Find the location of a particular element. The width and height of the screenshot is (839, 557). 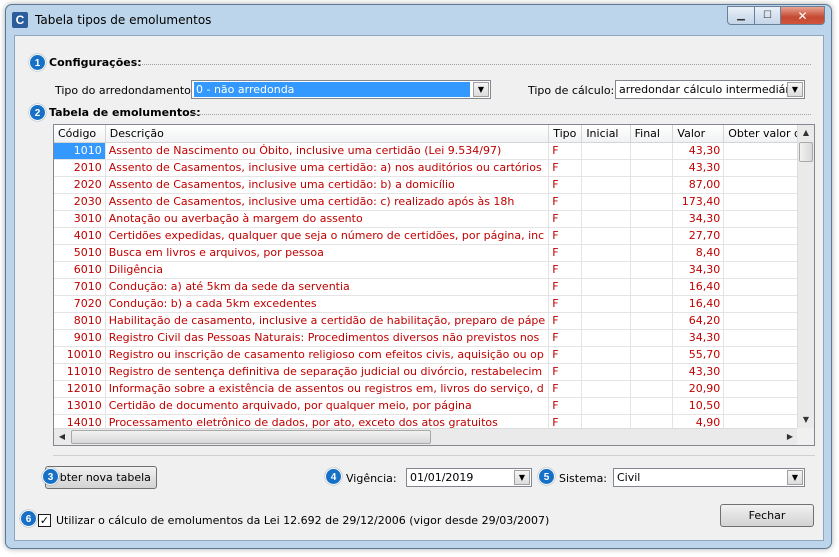

scroll-up-icon: ▲ is located at coordinates (806, 133).